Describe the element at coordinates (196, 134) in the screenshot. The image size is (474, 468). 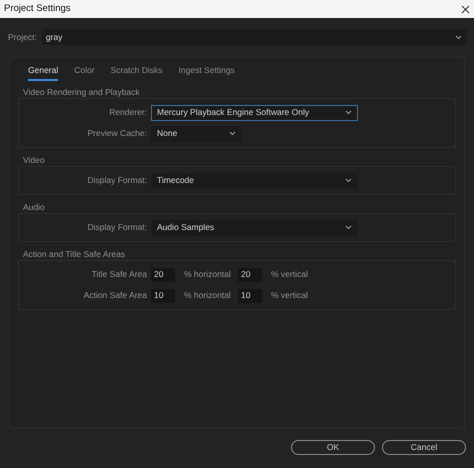
I see `dropdown: None` at that location.